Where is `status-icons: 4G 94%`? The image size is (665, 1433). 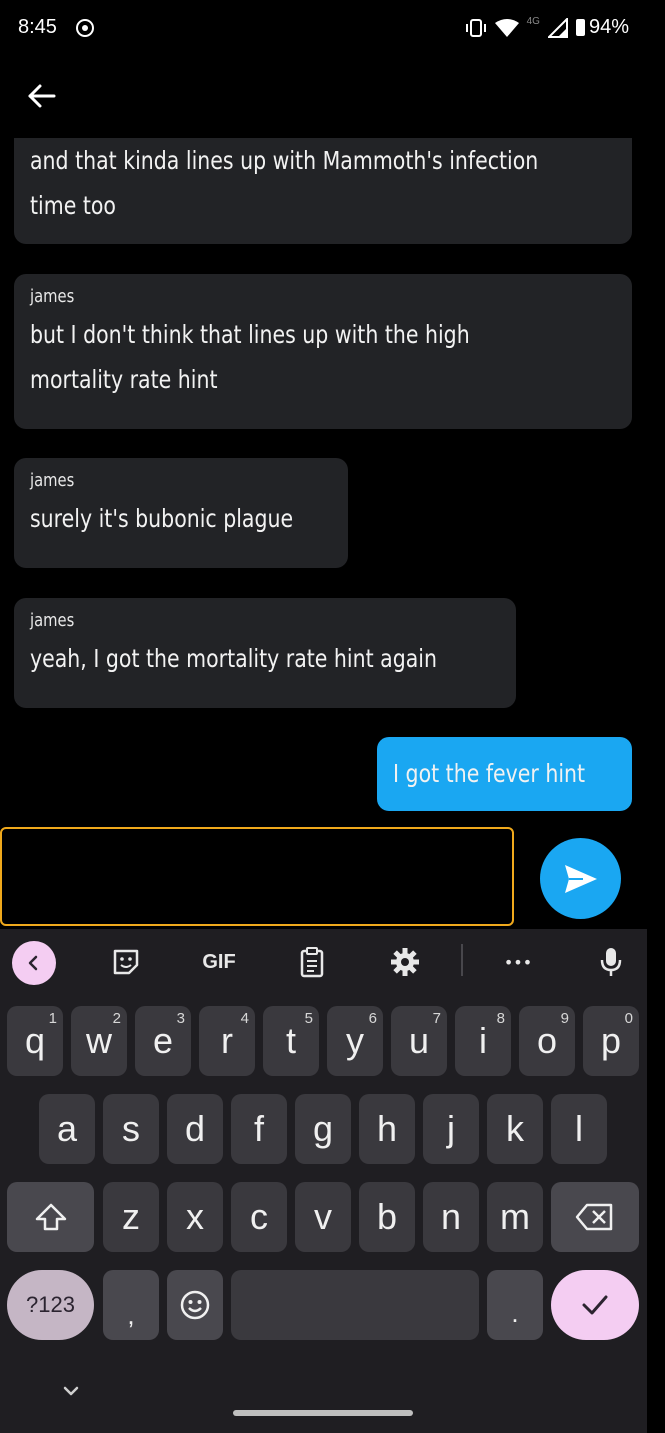 status-icons: 4G 94% is located at coordinates (547, 27).